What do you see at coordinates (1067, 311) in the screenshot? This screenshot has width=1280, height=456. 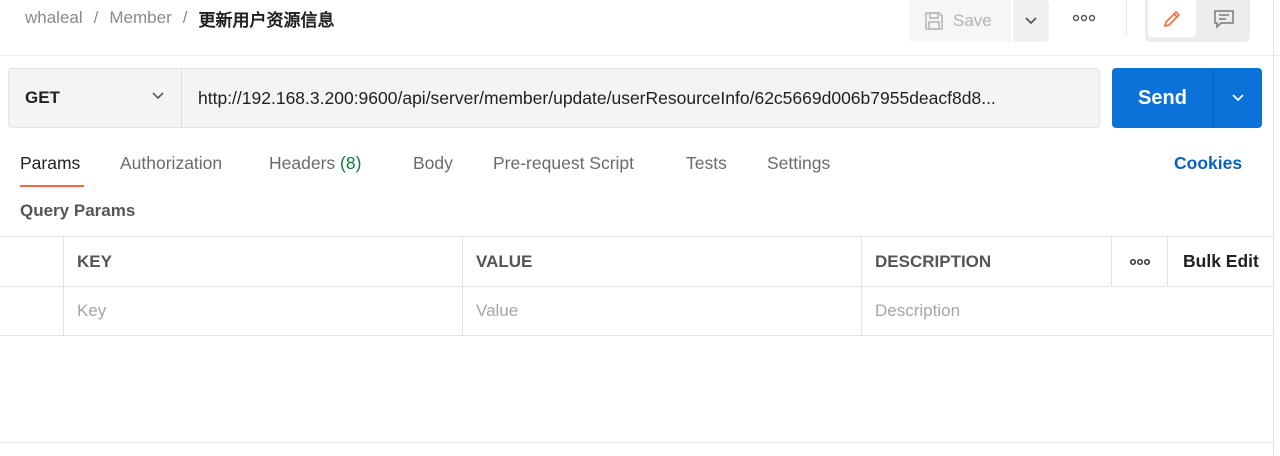 I see `description-input: Description` at bounding box center [1067, 311].